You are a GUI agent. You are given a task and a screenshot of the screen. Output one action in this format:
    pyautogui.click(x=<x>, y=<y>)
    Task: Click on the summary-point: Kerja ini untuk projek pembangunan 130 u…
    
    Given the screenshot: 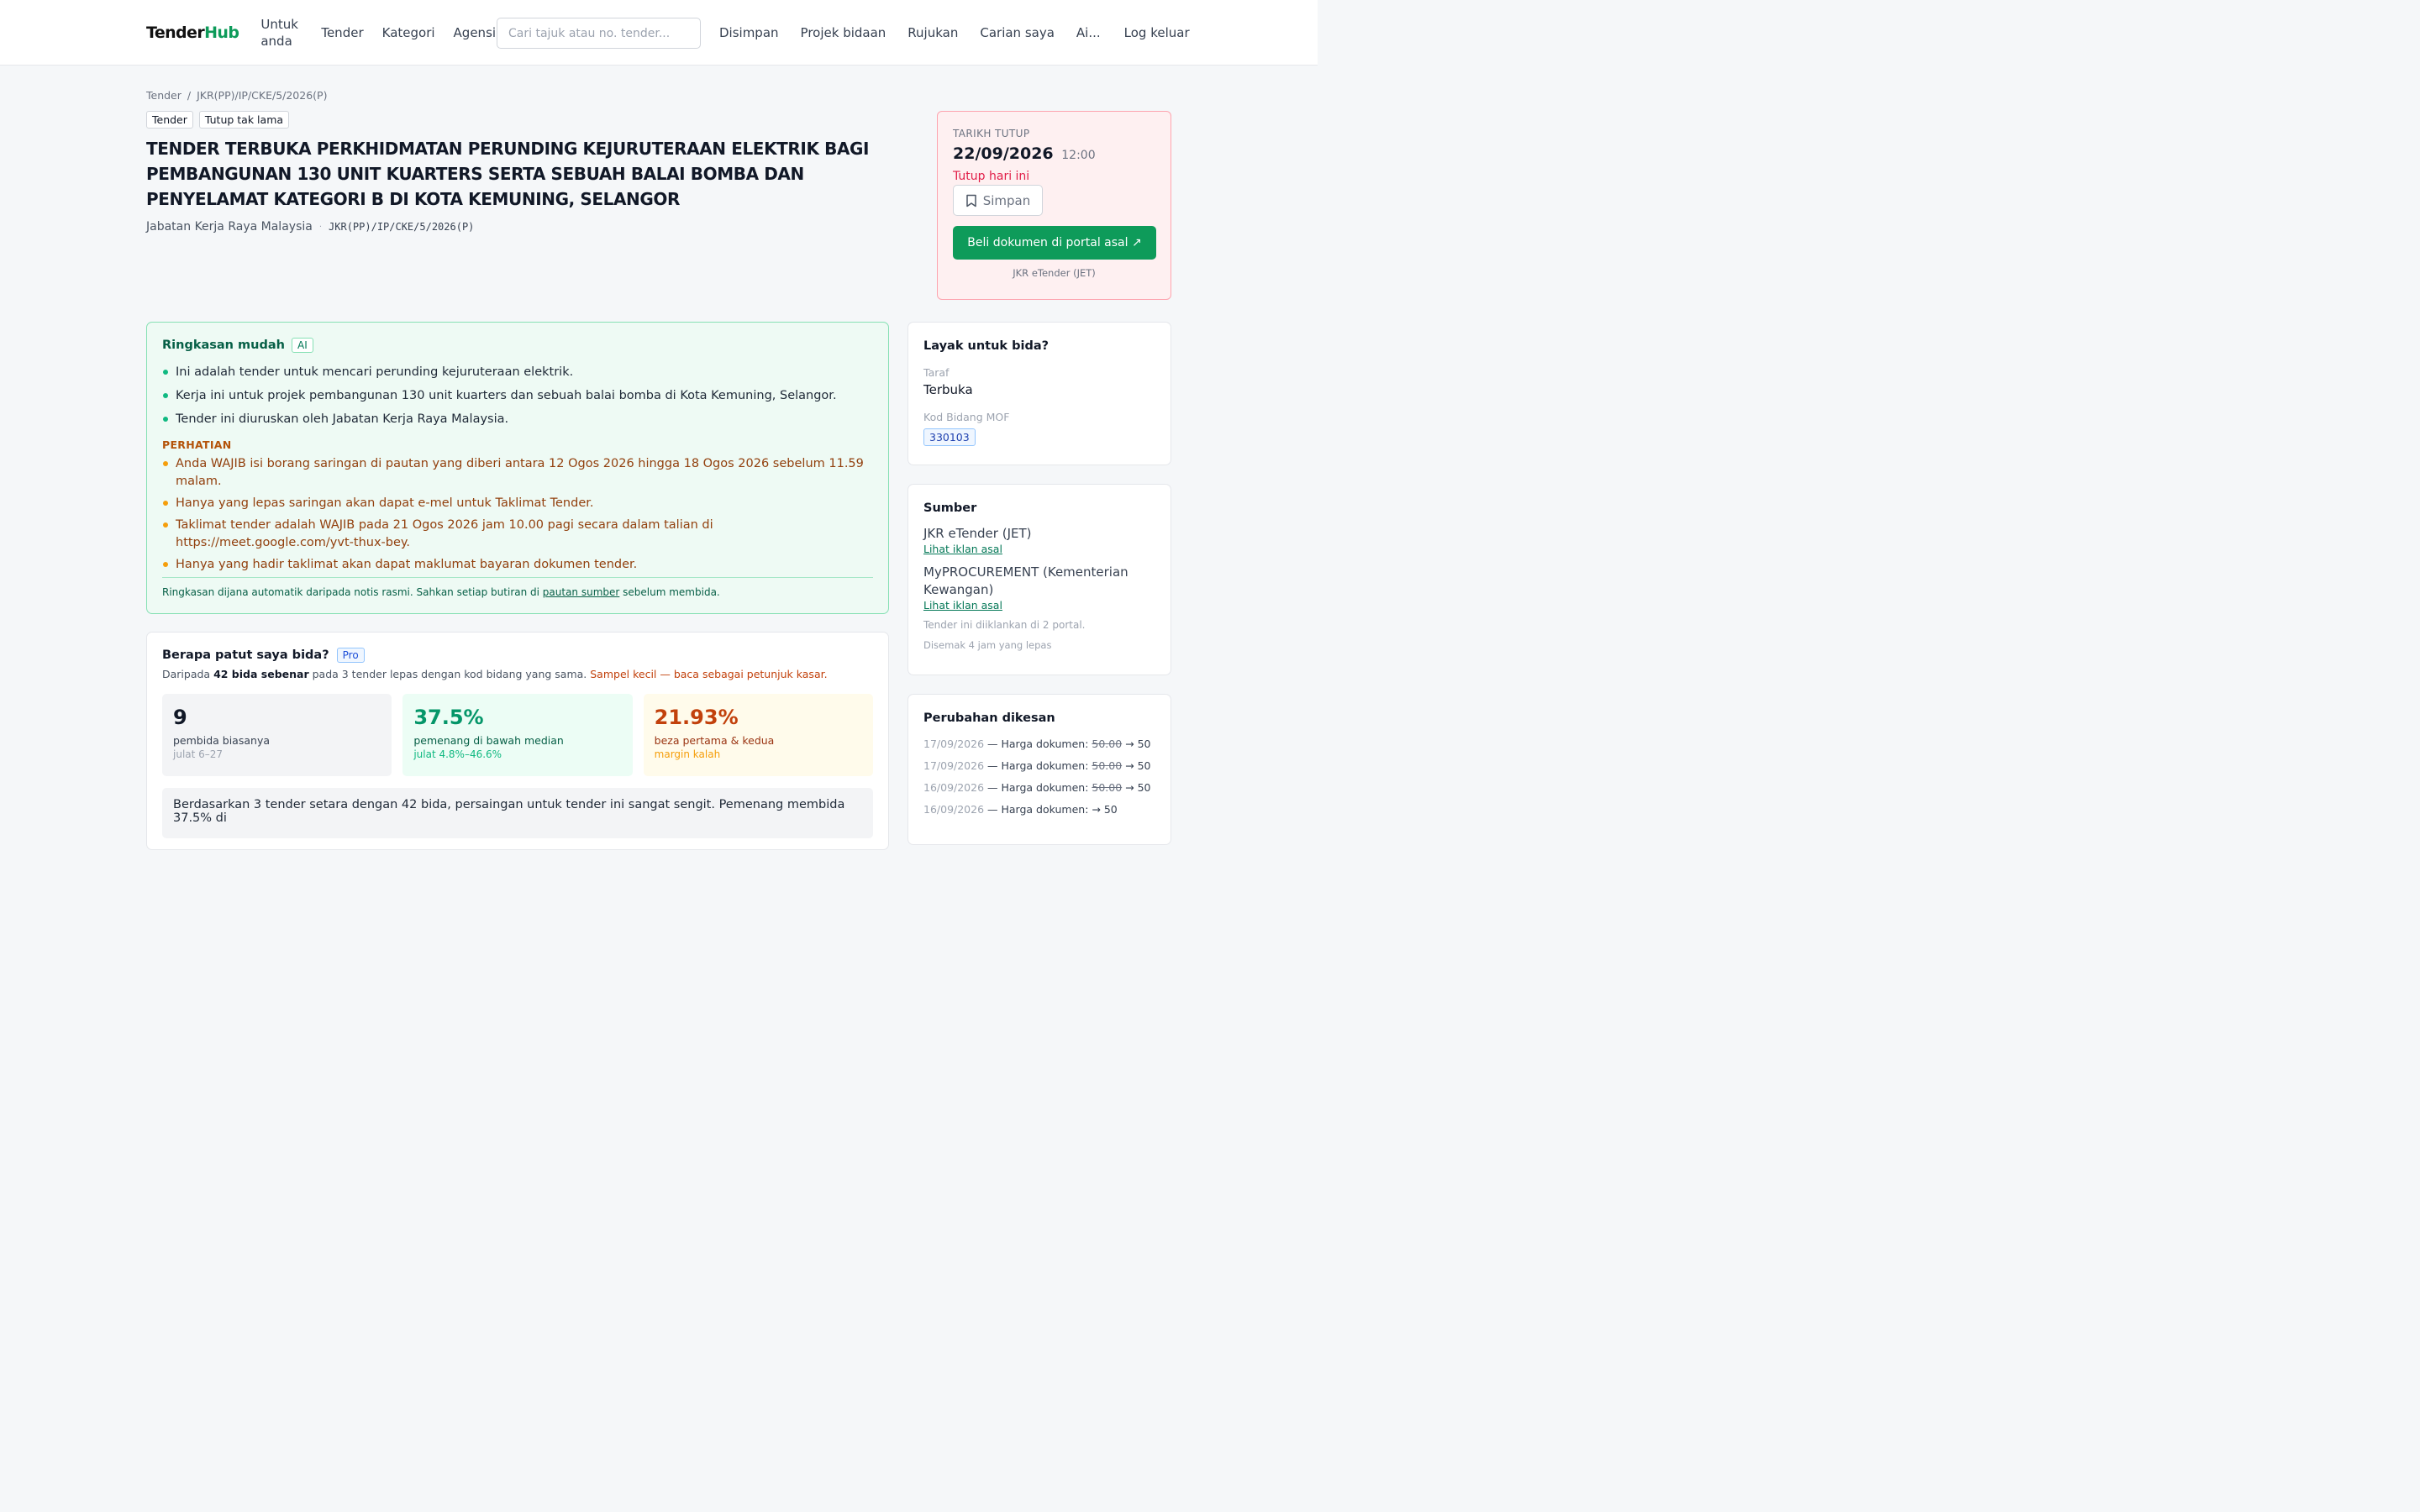 What is the action you would take?
    pyautogui.click(x=517, y=395)
    